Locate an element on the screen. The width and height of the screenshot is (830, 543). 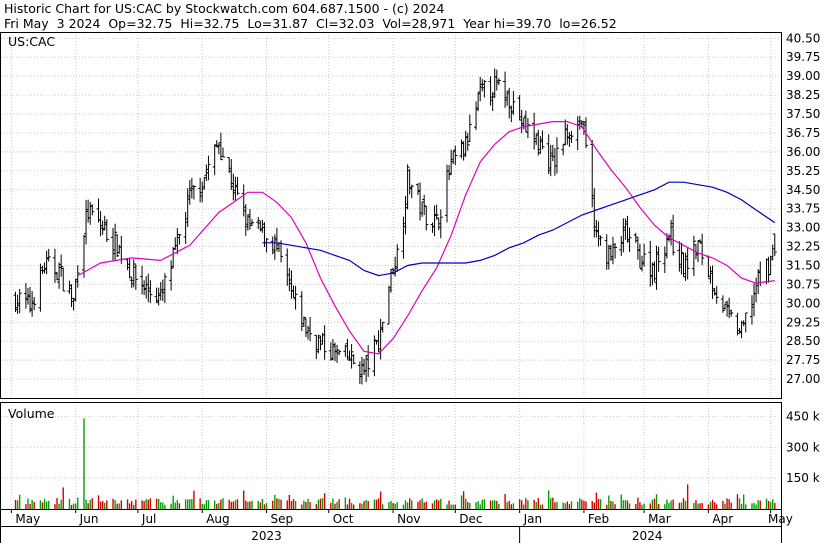
month-tick-label: Nov is located at coordinates (408, 519).